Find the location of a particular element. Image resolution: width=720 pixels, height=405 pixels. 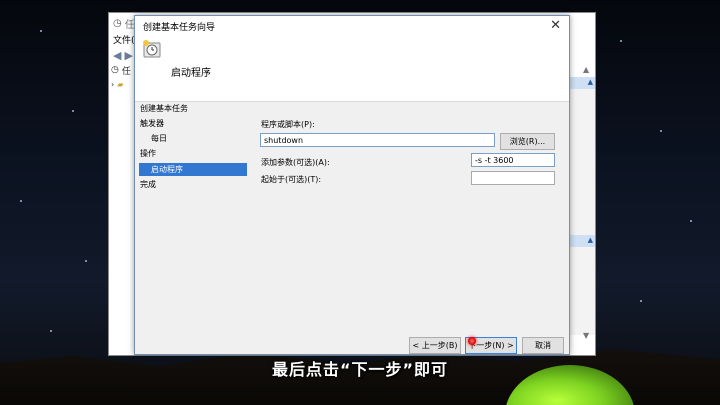

start-in-label: 起始于(可选)(T): is located at coordinates (291, 179).